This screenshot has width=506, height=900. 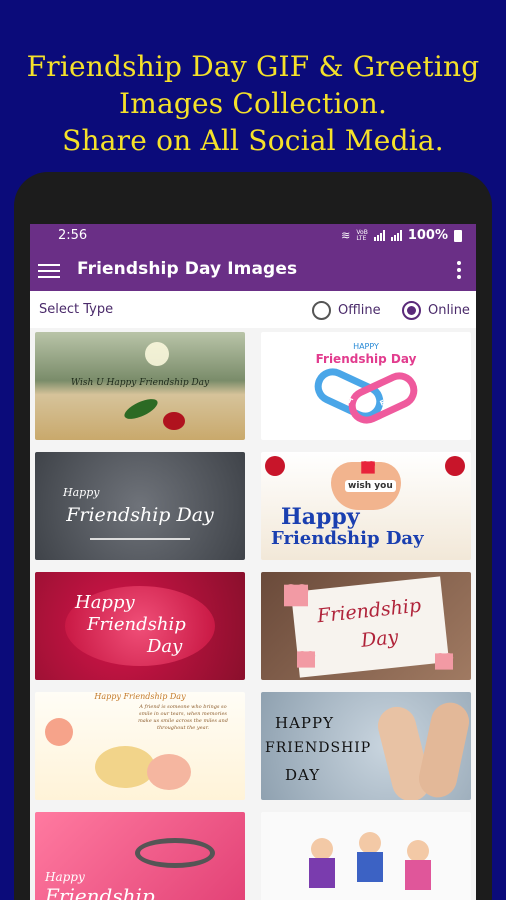 What do you see at coordinates (370, 843) in the screenshot?
I see `kid-2-head` at bounding box center [370, 843].